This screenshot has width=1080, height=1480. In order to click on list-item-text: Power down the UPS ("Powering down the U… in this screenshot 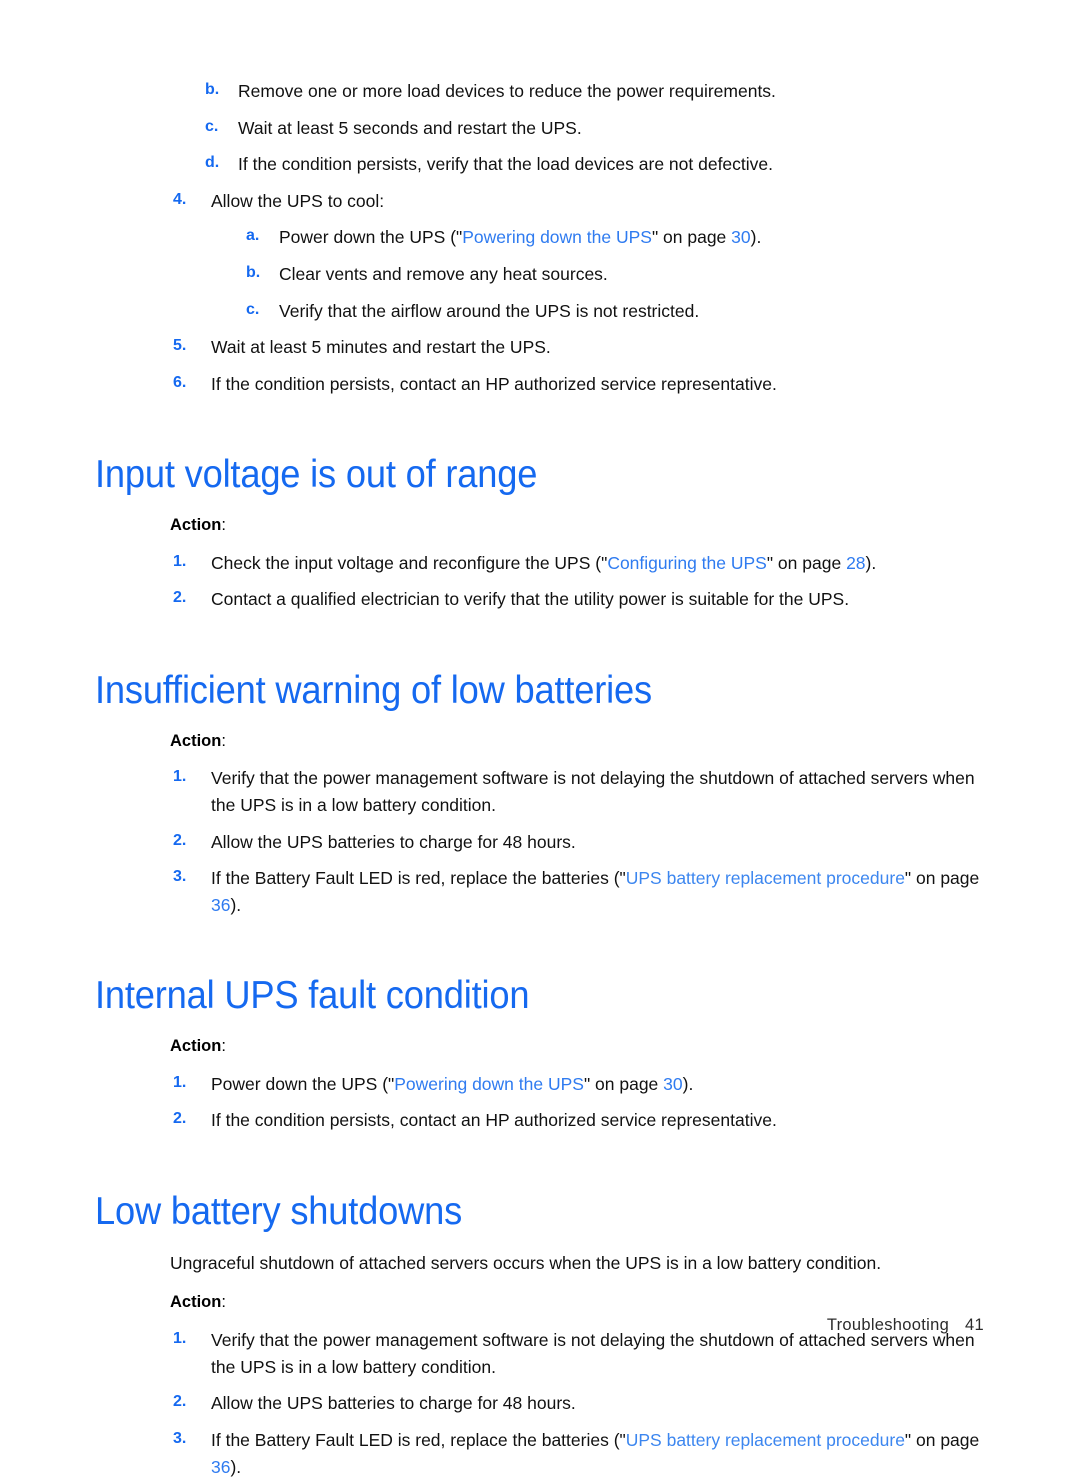, I will do `click(595, 1084)`.